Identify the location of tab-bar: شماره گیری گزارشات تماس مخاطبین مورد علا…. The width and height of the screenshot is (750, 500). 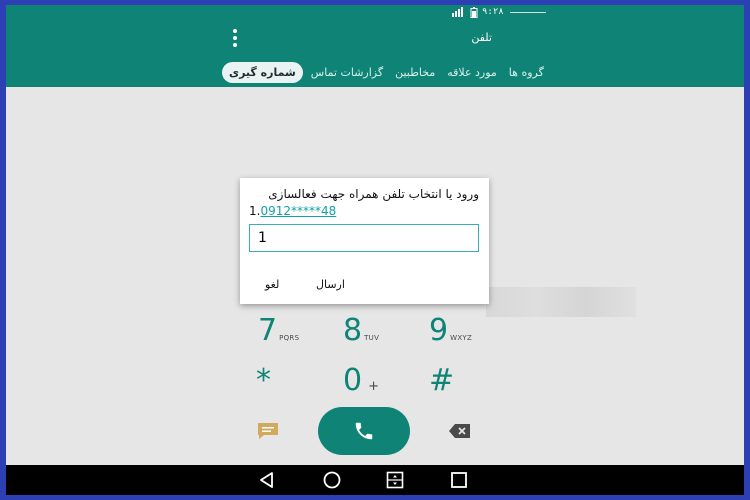
(385, 72).